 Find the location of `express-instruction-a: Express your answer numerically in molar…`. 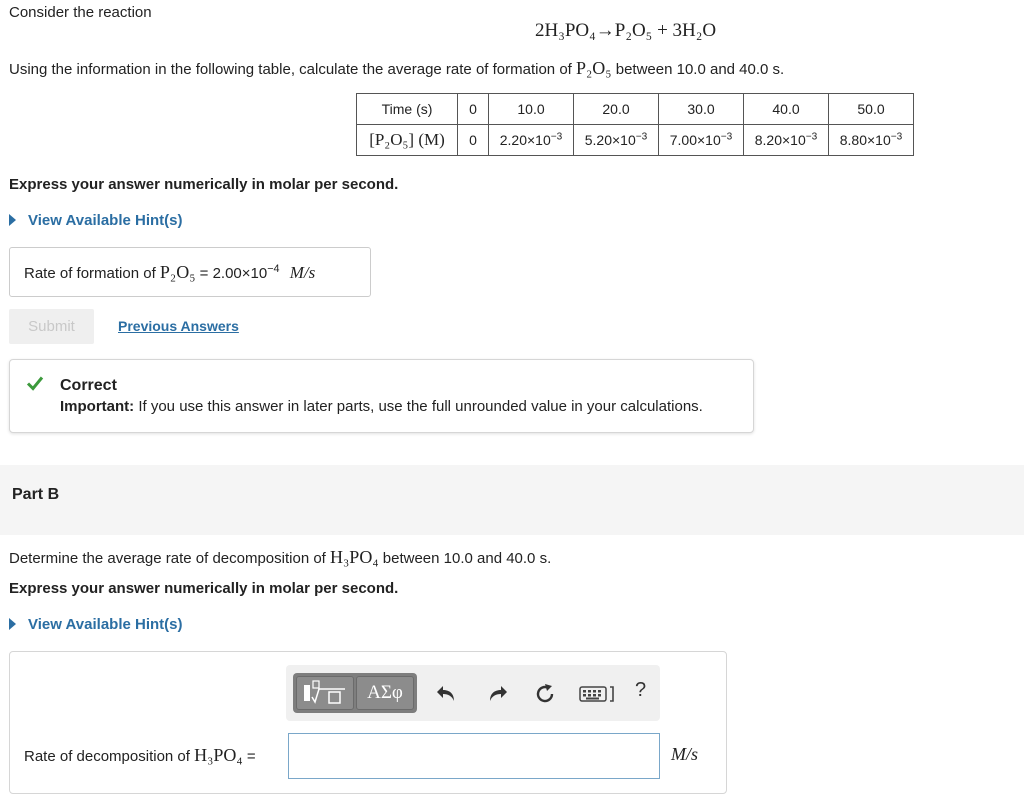

express-instruction-a: Express your answer numerically in molar… is located at coordinates (204, 184).